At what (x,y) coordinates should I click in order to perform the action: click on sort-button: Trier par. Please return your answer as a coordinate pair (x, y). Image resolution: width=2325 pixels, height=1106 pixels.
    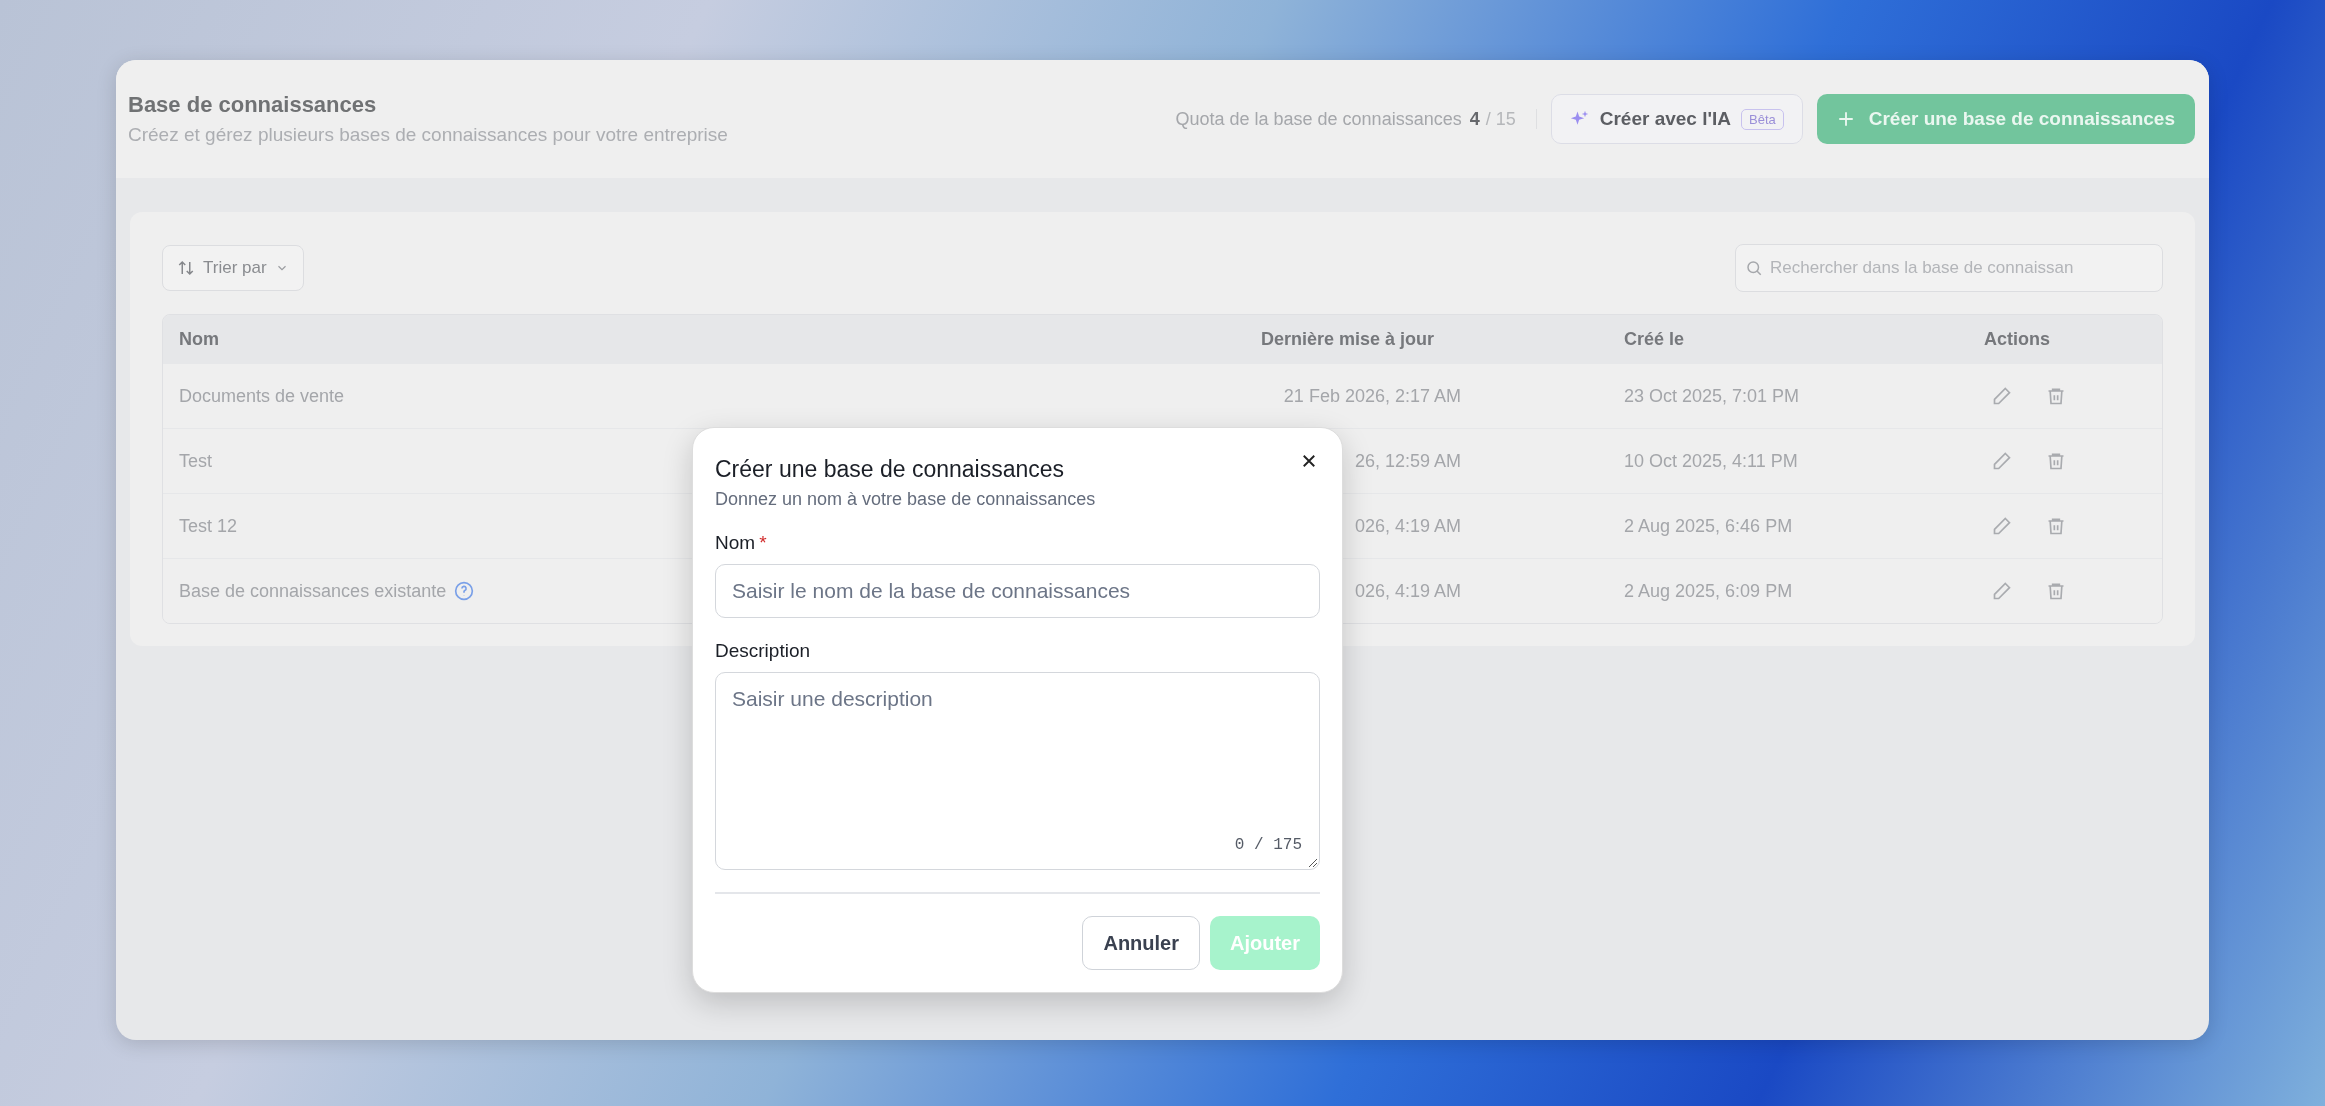
    Looking at the image, I should click on (233, 268).